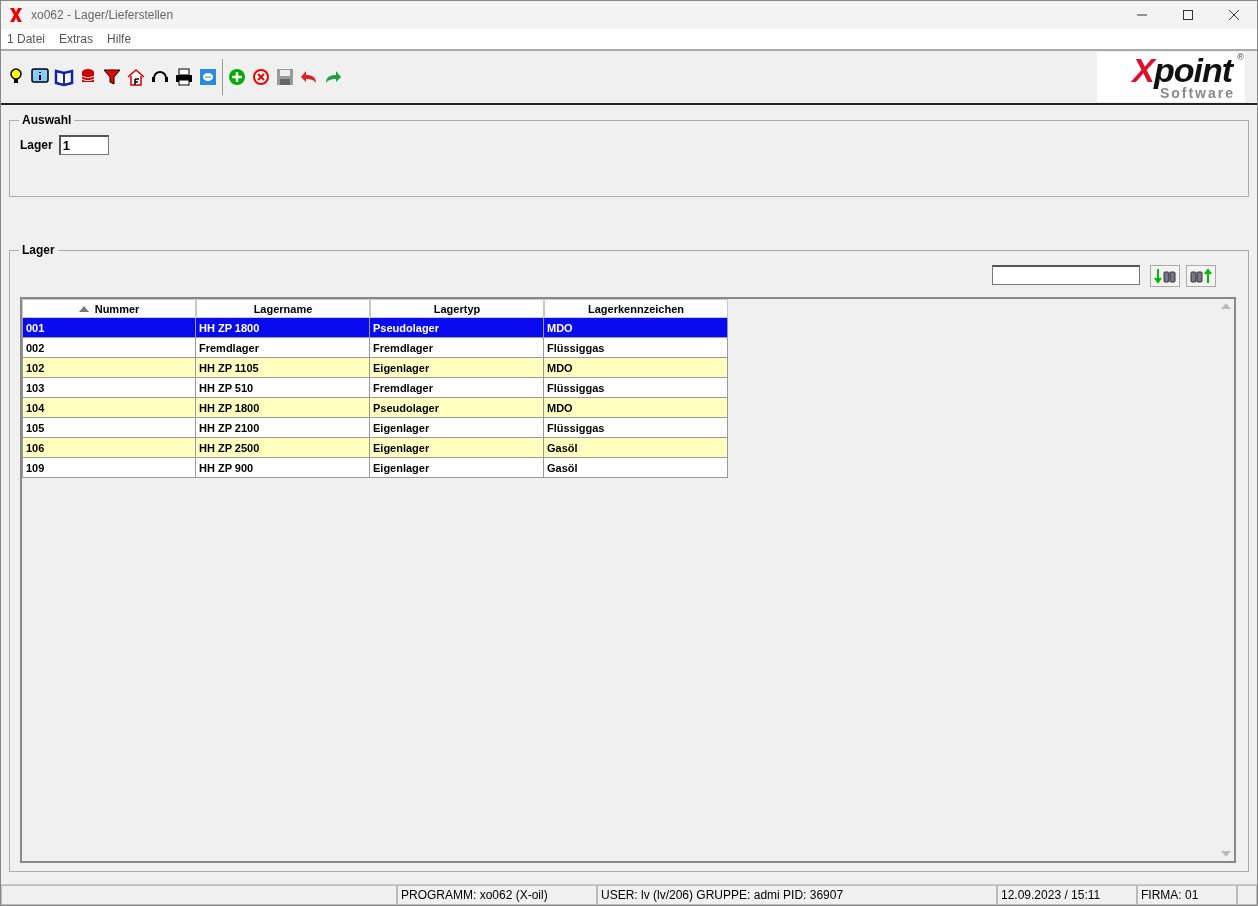 This screenshot has height=906, width=1258. I want to click on group-title: Lager, so click(38, 250).